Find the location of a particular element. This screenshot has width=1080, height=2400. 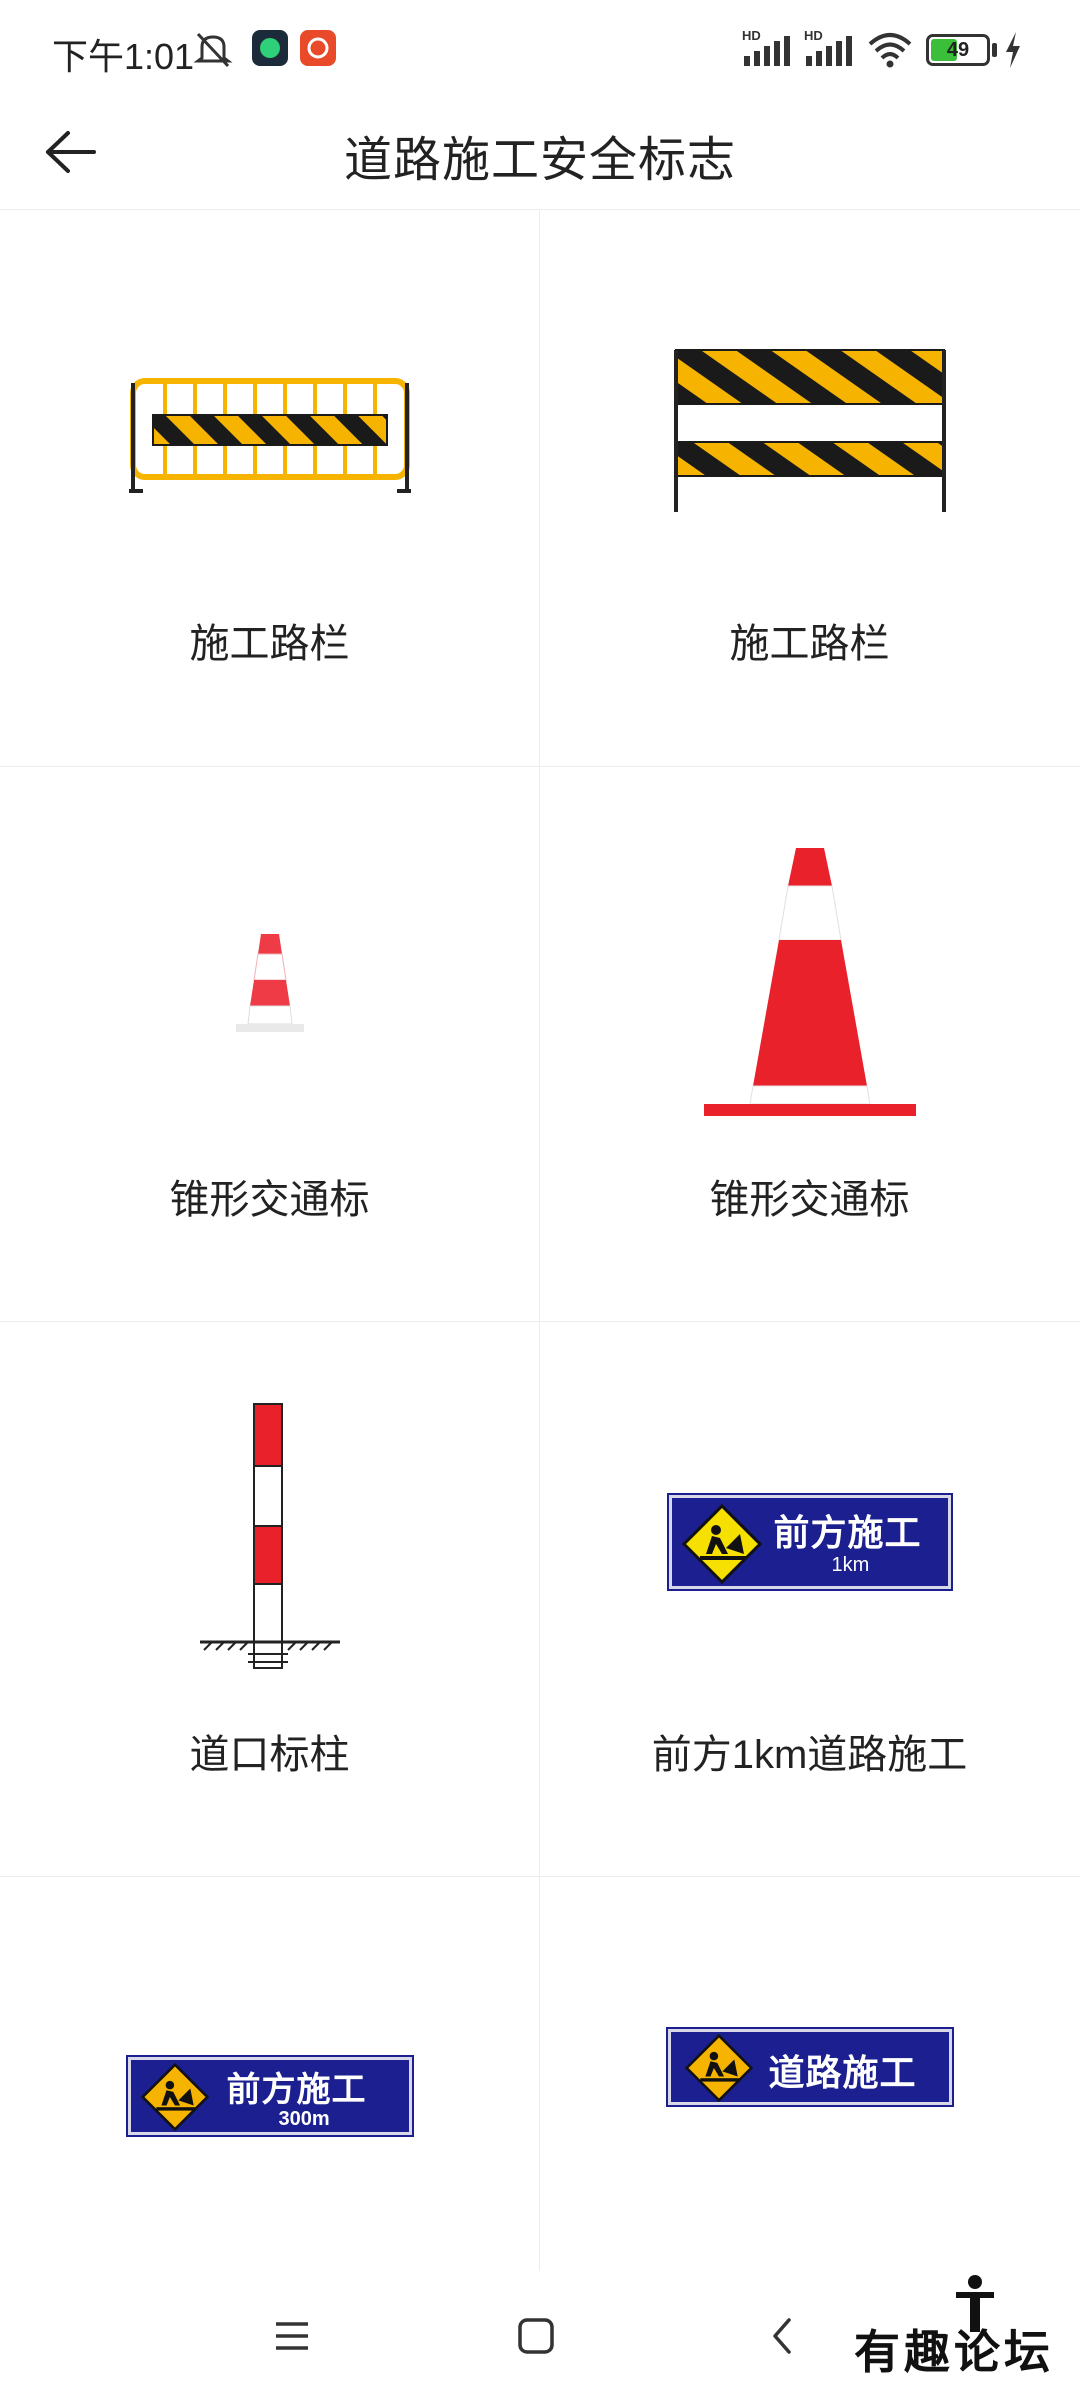

status-bar: 下午1:01 HD HD 49 is located at coordinates (540, 46).